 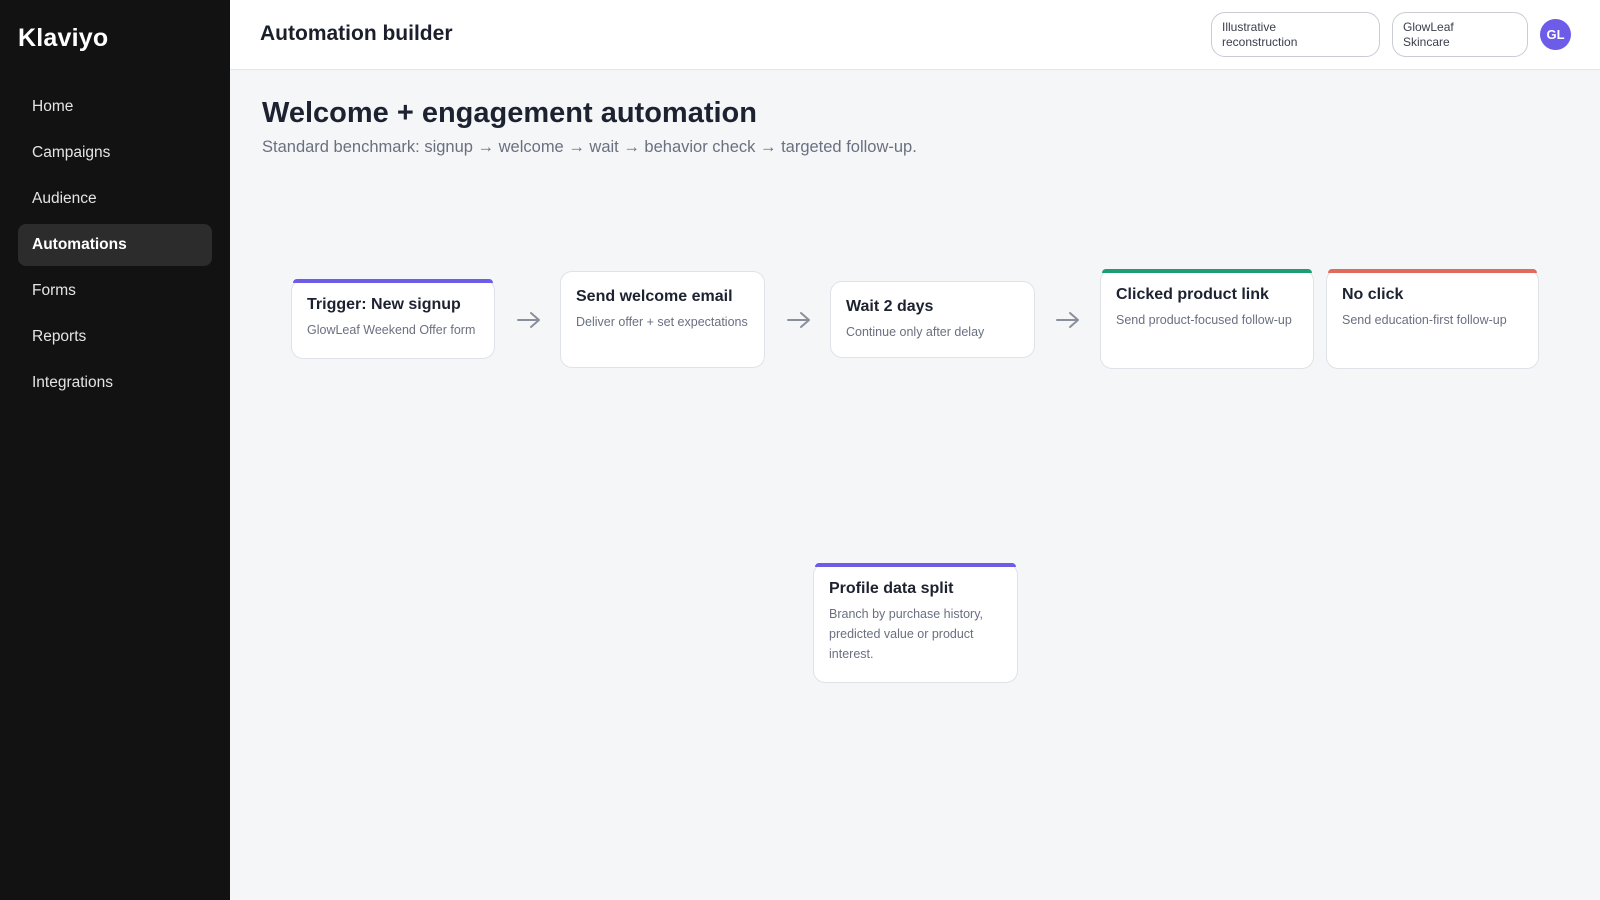 I want to click on avatar: GL, so click(x=1555, y=34).